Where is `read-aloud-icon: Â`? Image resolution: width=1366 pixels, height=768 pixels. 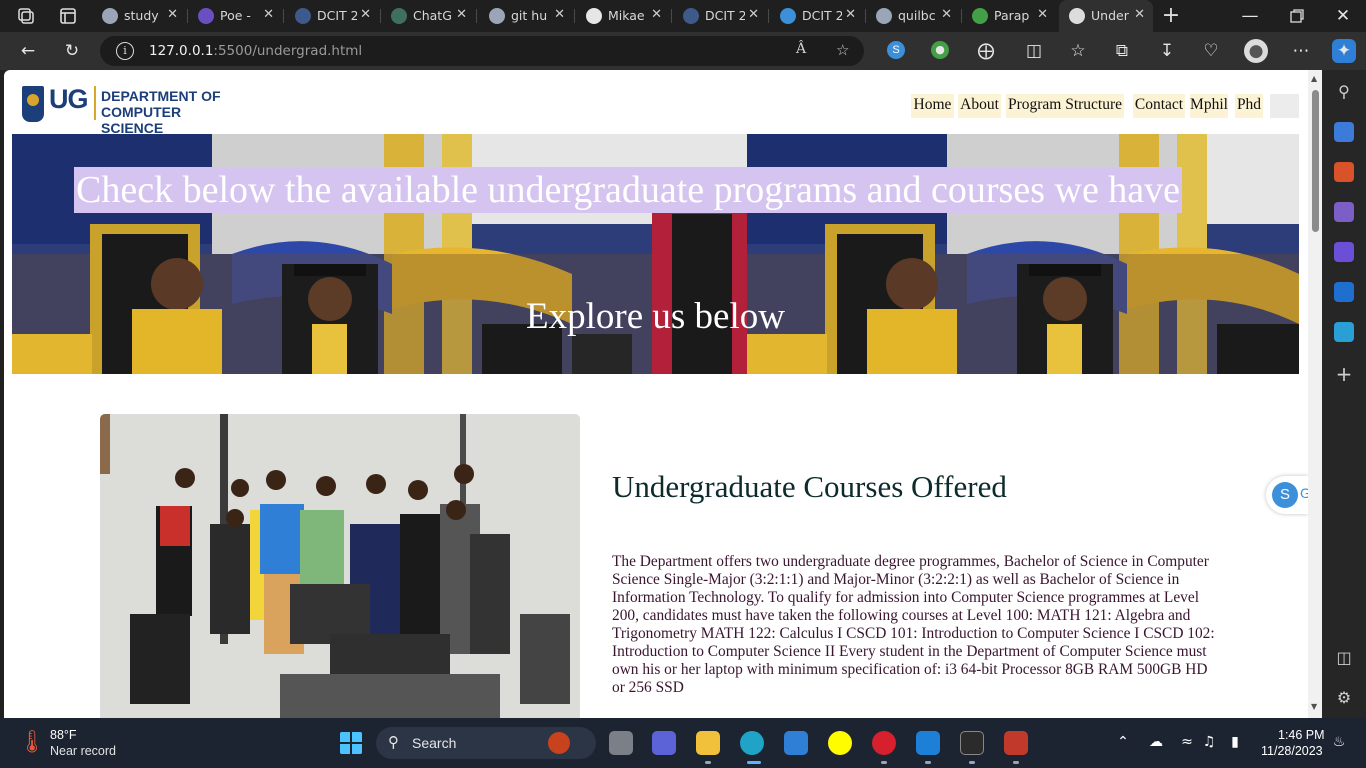 read-aloud-icon: Â is located at coordinates (801, 49).